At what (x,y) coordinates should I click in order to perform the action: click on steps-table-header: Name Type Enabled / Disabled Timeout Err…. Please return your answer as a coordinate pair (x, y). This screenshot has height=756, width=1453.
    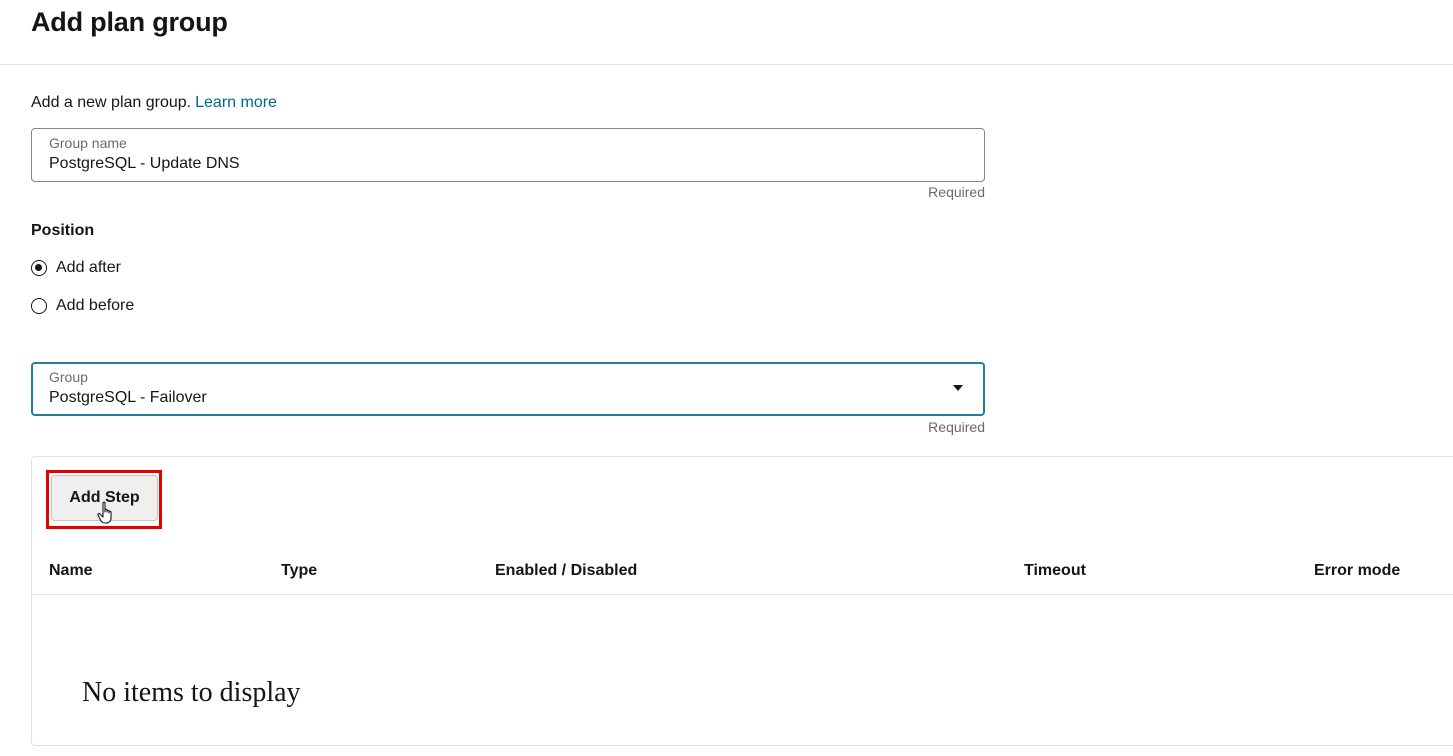
    Looking at the image, I should click on (742, 571).